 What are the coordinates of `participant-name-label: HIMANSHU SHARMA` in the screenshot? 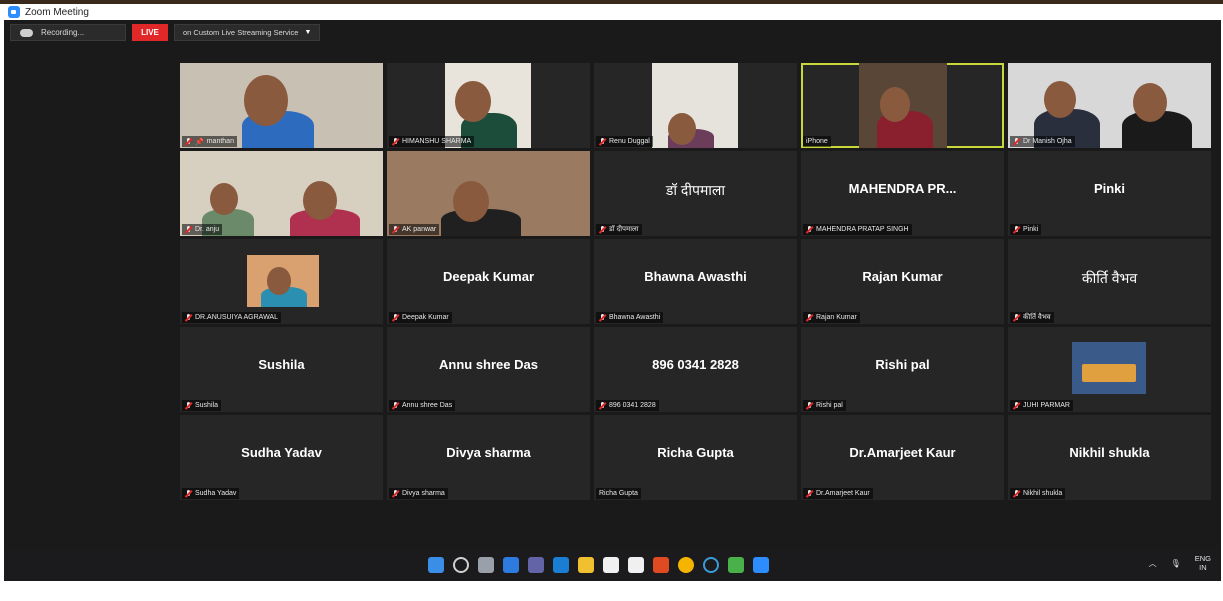 It's located at (432, 141).